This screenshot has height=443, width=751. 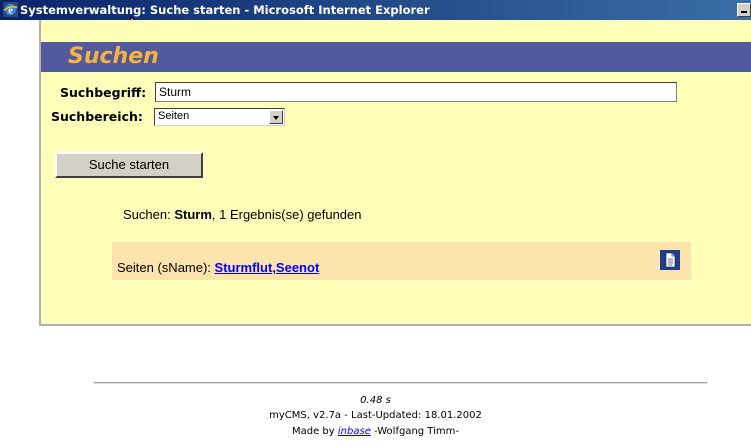 I want to click on results-summary-count: , 1 Ergebnis(se) gefunden, so click(x=286, y=214).